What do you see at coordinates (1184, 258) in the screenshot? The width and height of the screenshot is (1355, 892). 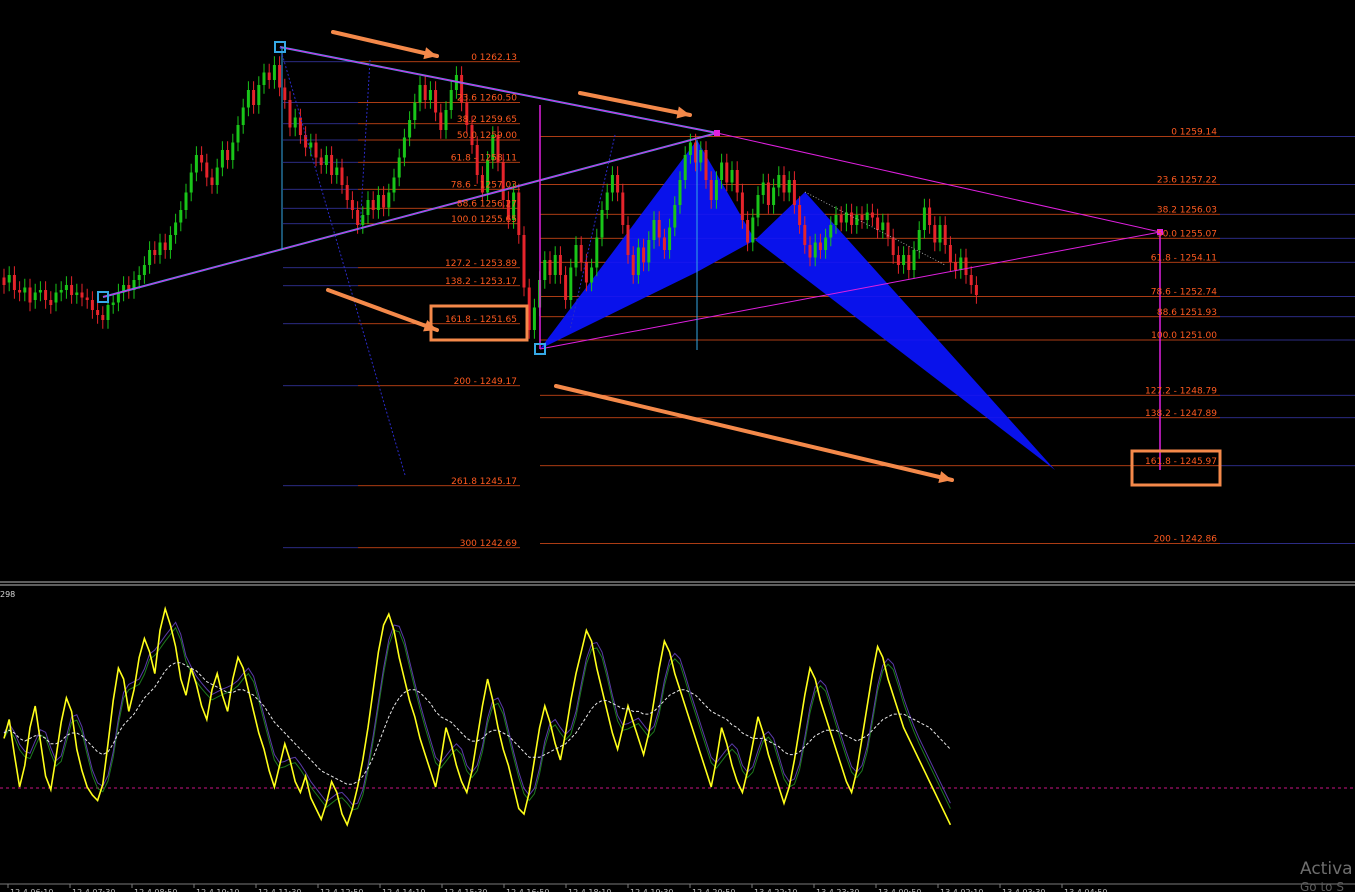 I see `fib-label: 61.8 - 1254.11` at bounding box center [1184, 258].